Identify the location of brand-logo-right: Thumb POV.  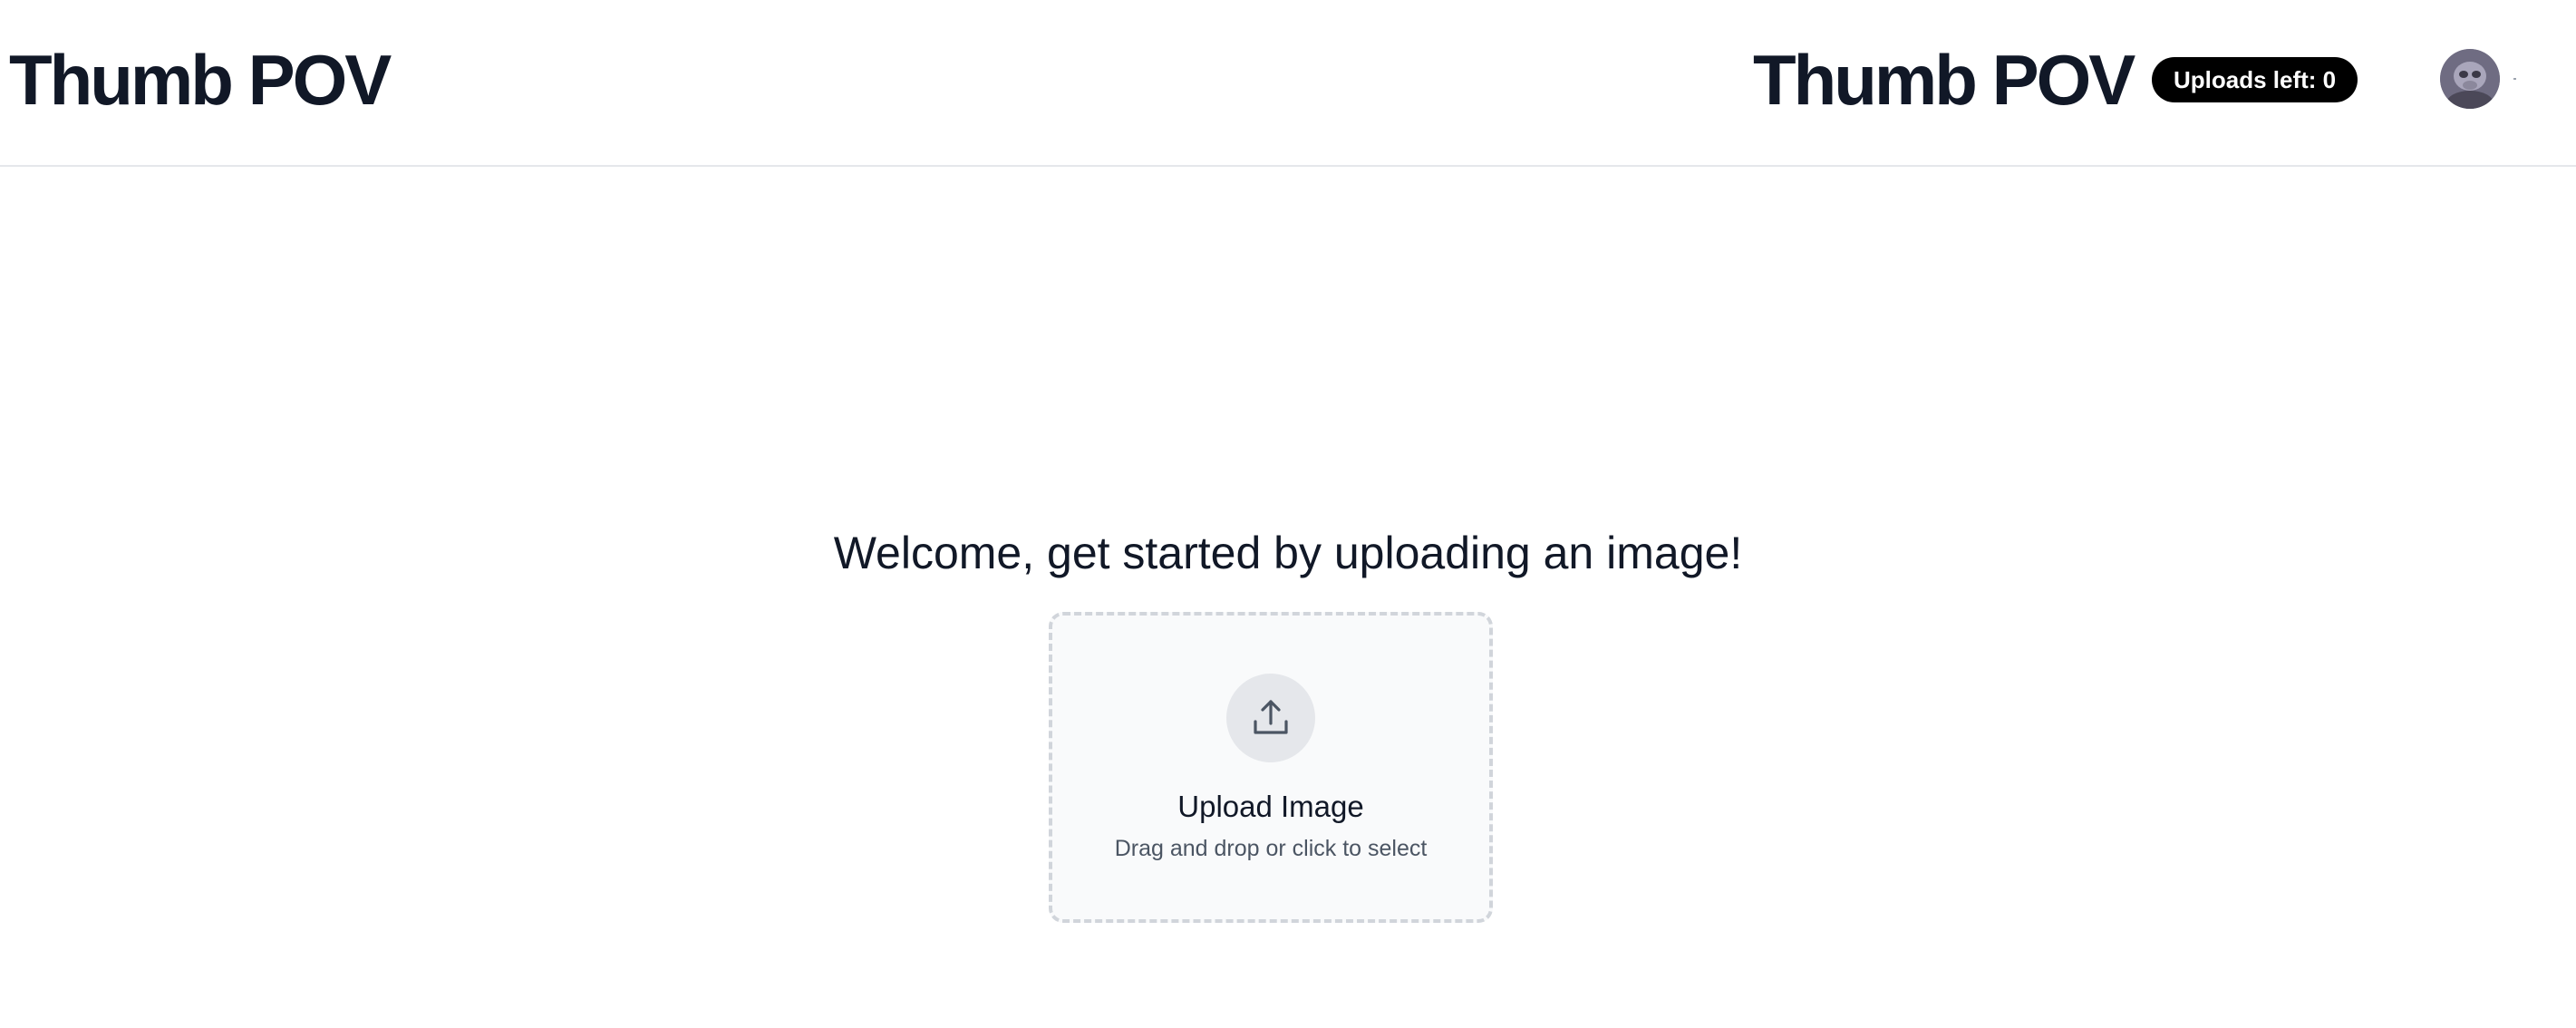
(1944, 79).